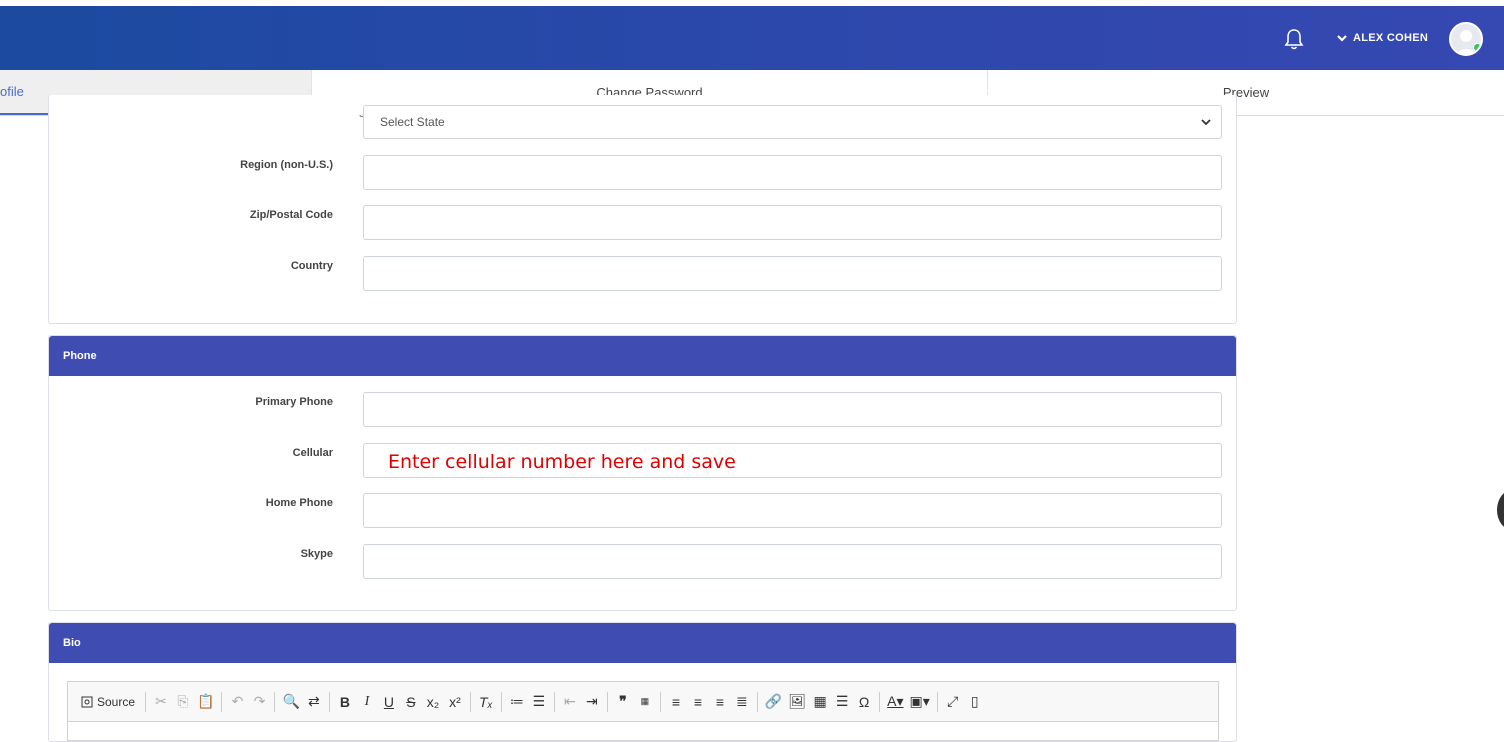 This screenshot has height=742, width=1504. I want to click on text-color-icon: A▾, so click(895, 702).